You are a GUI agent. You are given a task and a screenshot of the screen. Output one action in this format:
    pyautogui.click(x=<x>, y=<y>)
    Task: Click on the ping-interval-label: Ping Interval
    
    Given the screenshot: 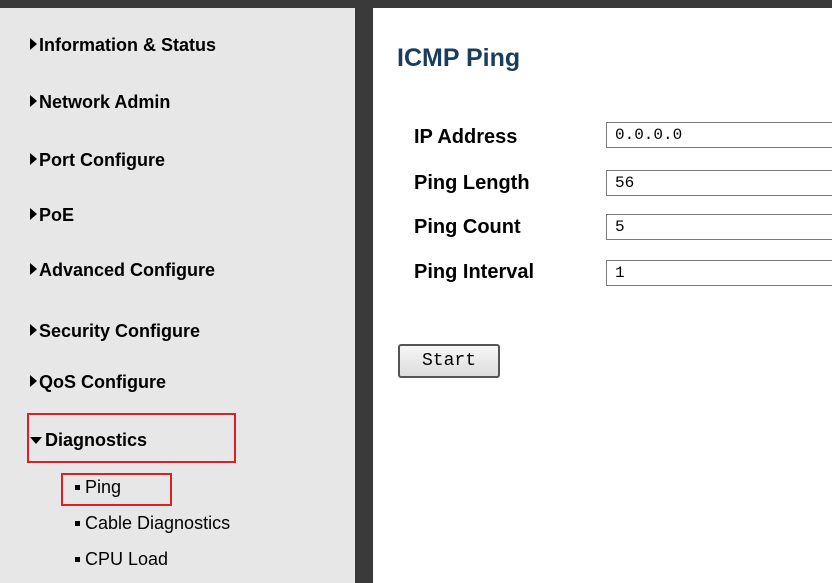 What is the action you would take?
    pyautogui.click(x=474, y=272)
    